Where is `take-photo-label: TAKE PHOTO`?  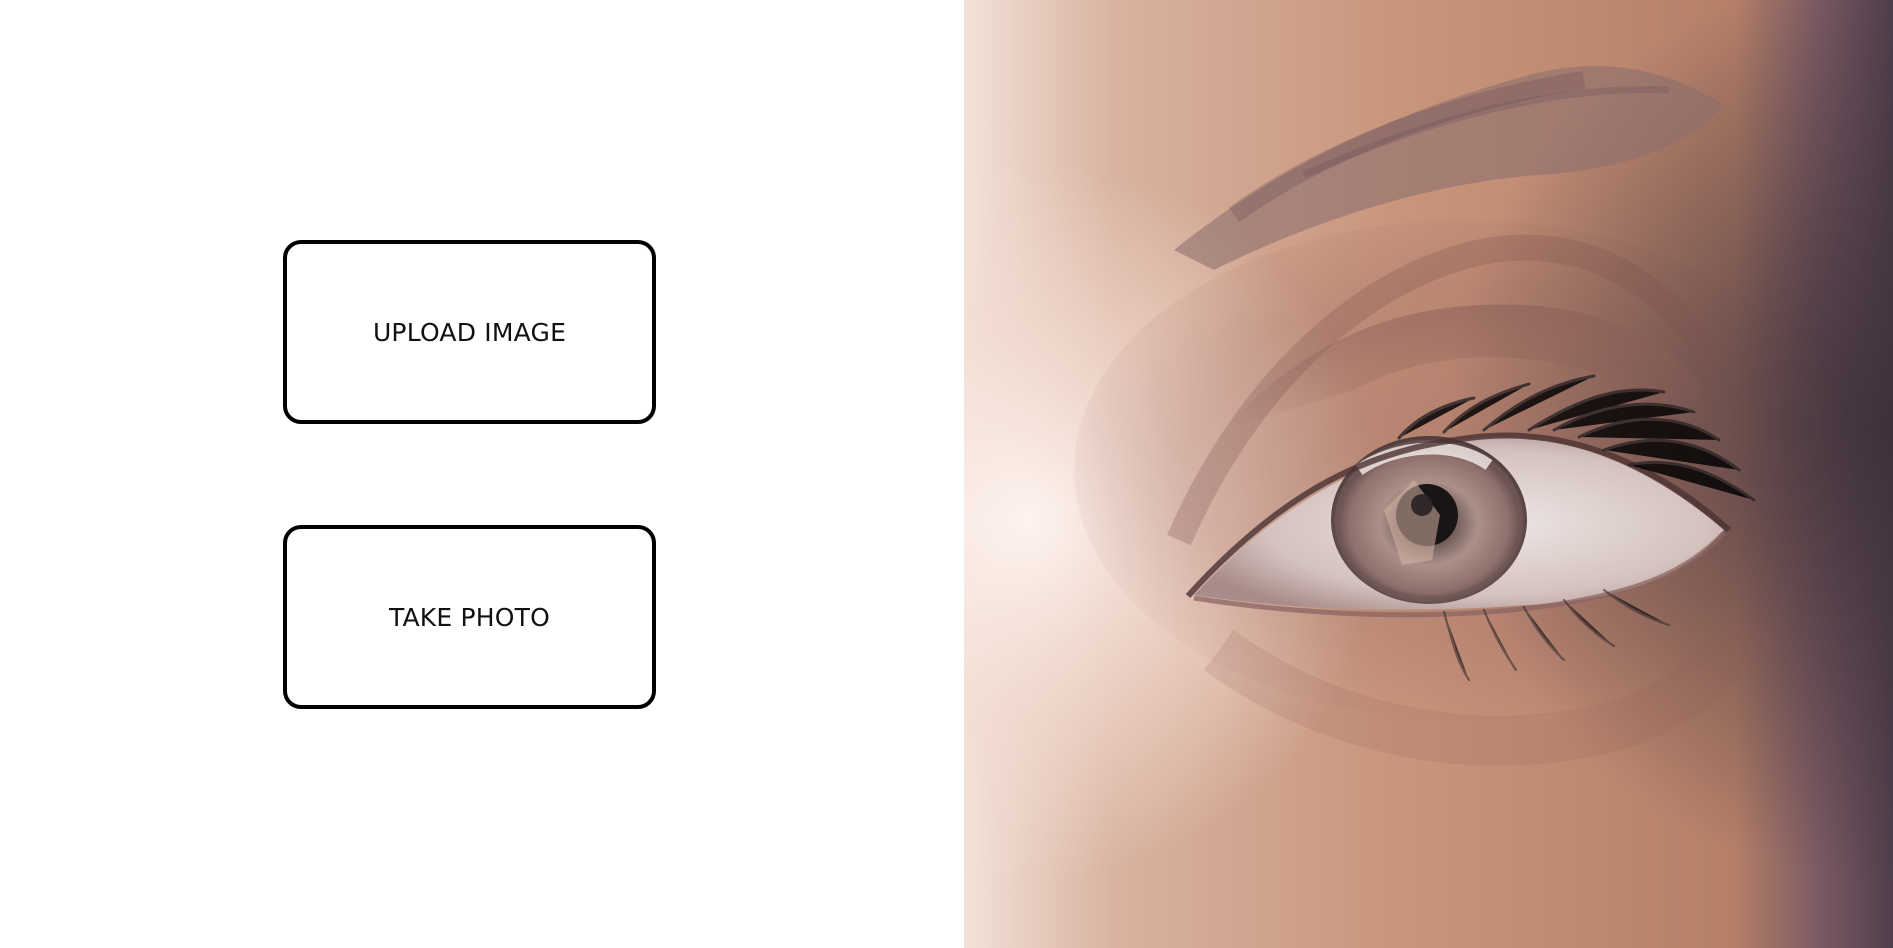
take-photo-label: TAKE PHOTO is located at coordinates (469, 617).